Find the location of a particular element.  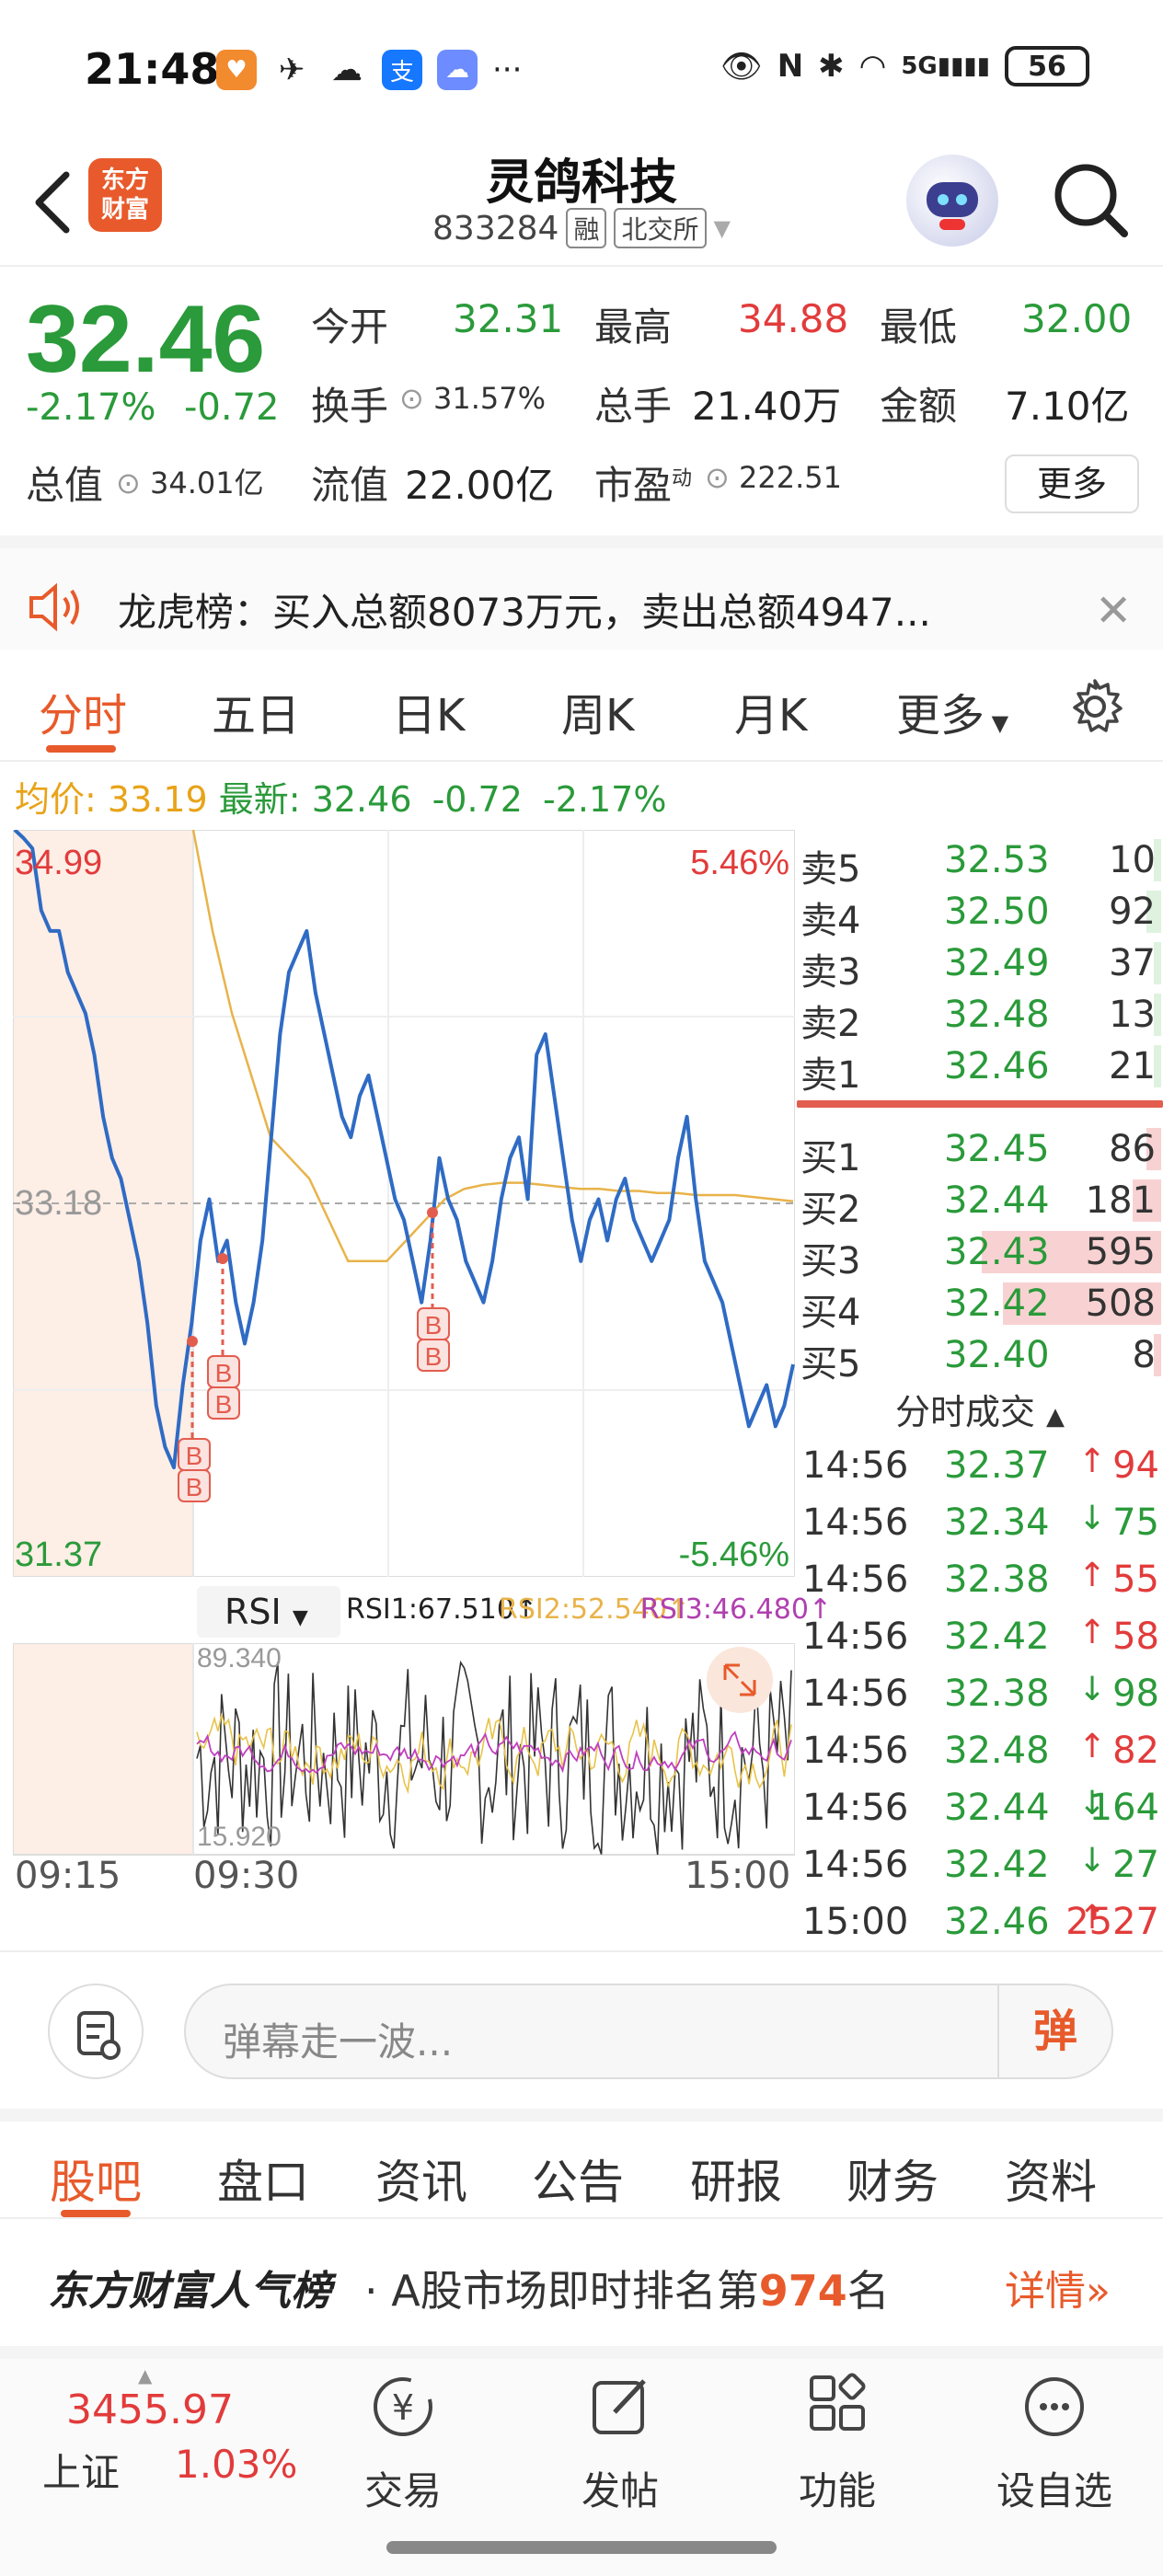

danmu-send-button: 弹 is located at coordinates (1054, 2031).